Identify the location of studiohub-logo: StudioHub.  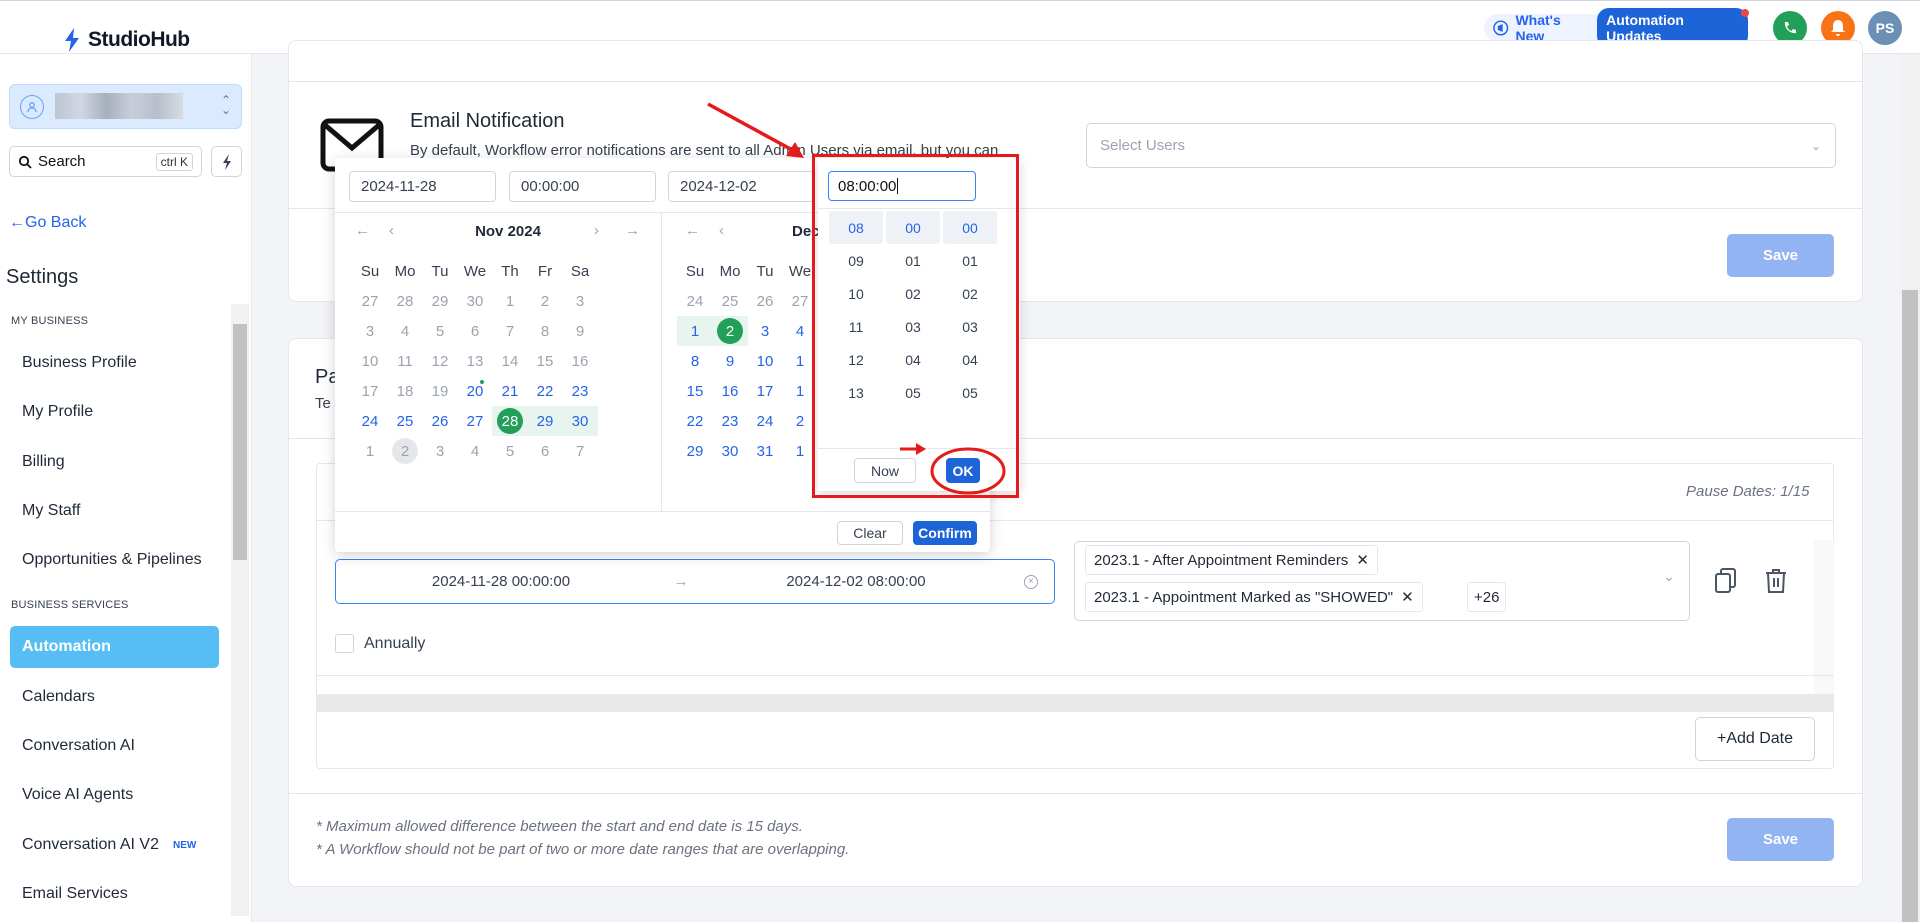
(126, 40).